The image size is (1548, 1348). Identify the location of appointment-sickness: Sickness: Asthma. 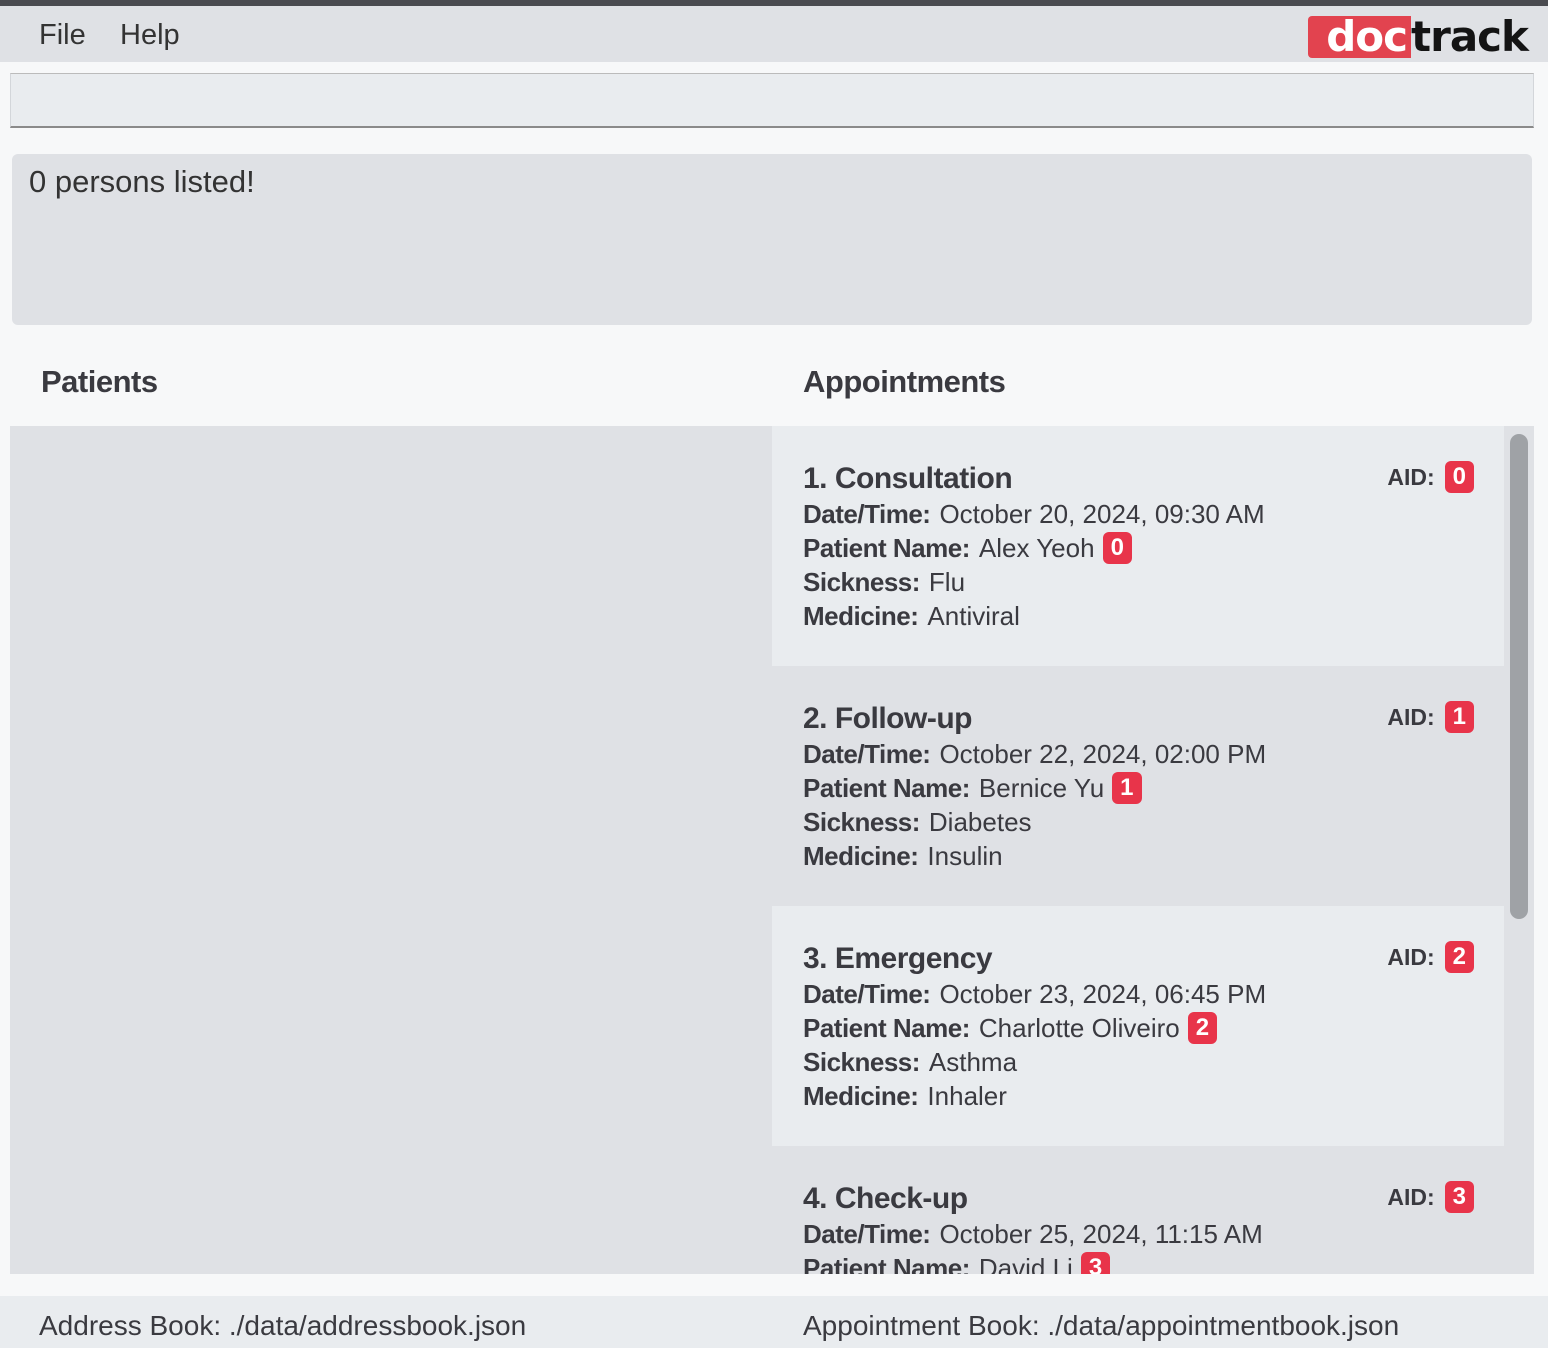
(910, 1062).